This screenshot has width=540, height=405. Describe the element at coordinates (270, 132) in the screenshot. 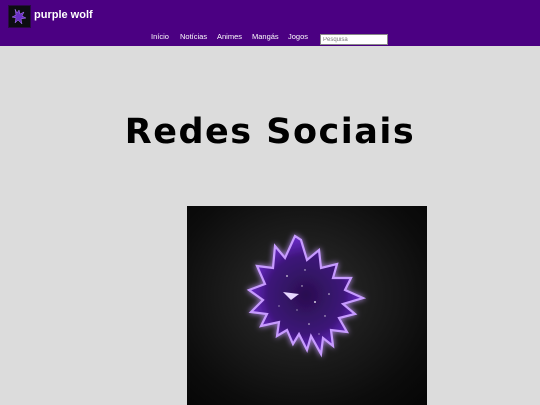

I see `page-title: Redes Sociais` at that location.